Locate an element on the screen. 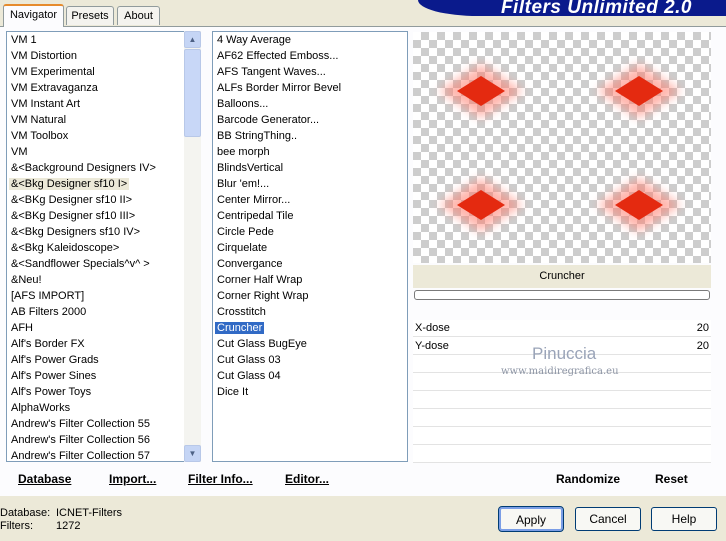 This screenshot has height=541, width=726. category-item: VM Extravaganza is located at coordinates (96, 88).